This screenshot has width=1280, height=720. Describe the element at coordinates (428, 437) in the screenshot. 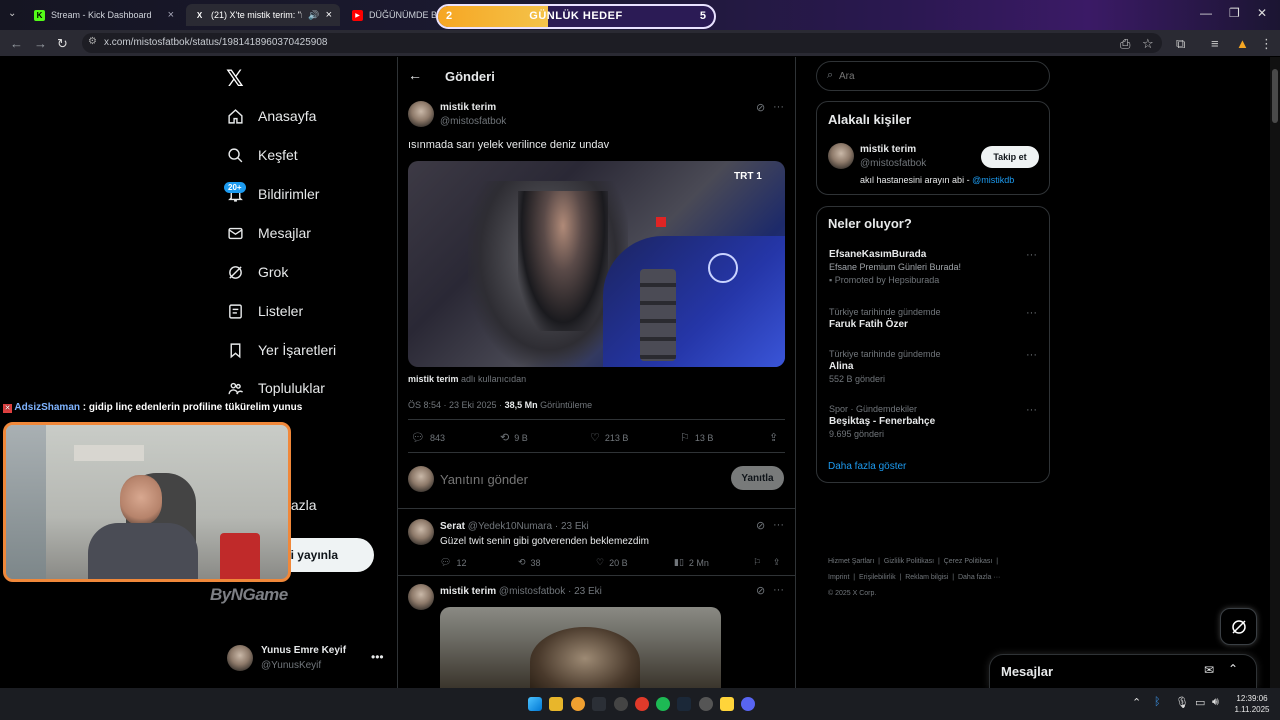

I see `reply-action: 💬︎ 843` at that location.